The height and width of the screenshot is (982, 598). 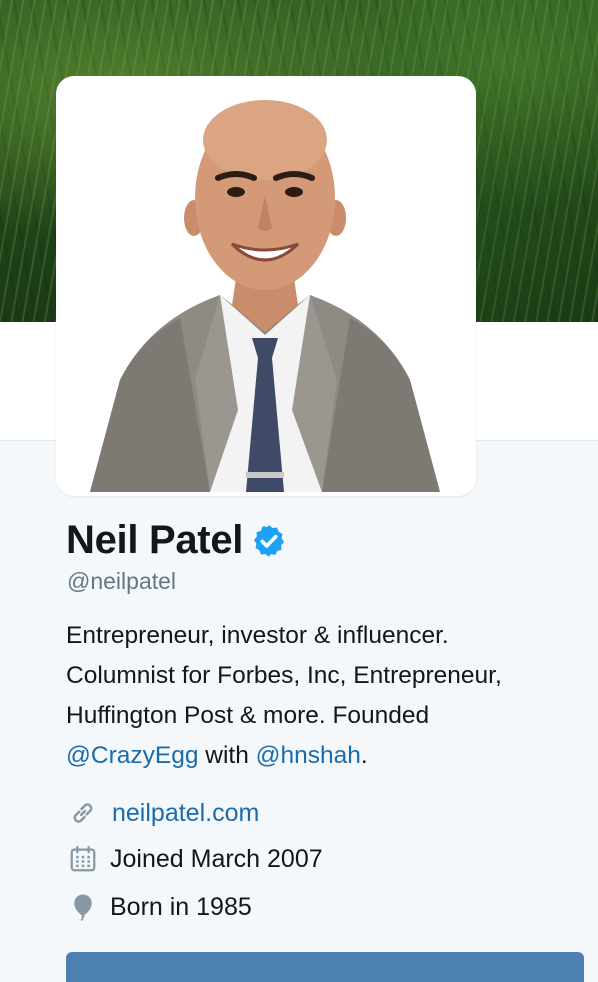 I want to click on profile-handle: @neilpatel, so click(x=121, y=581).